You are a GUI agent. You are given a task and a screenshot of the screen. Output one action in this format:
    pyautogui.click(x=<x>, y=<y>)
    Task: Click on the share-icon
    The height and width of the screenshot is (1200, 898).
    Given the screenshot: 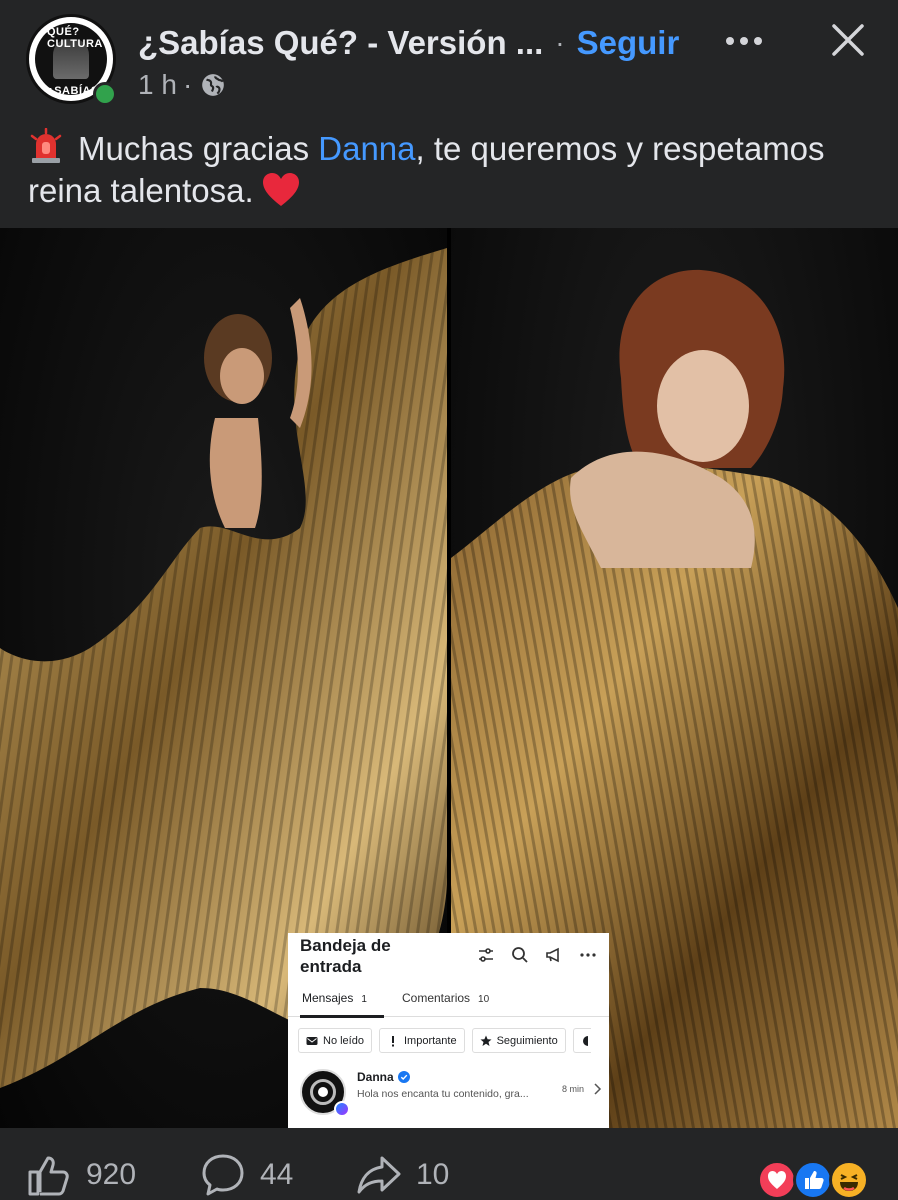 What is the action you would take?
    pyautogui.click(x=379, y=1175)
    